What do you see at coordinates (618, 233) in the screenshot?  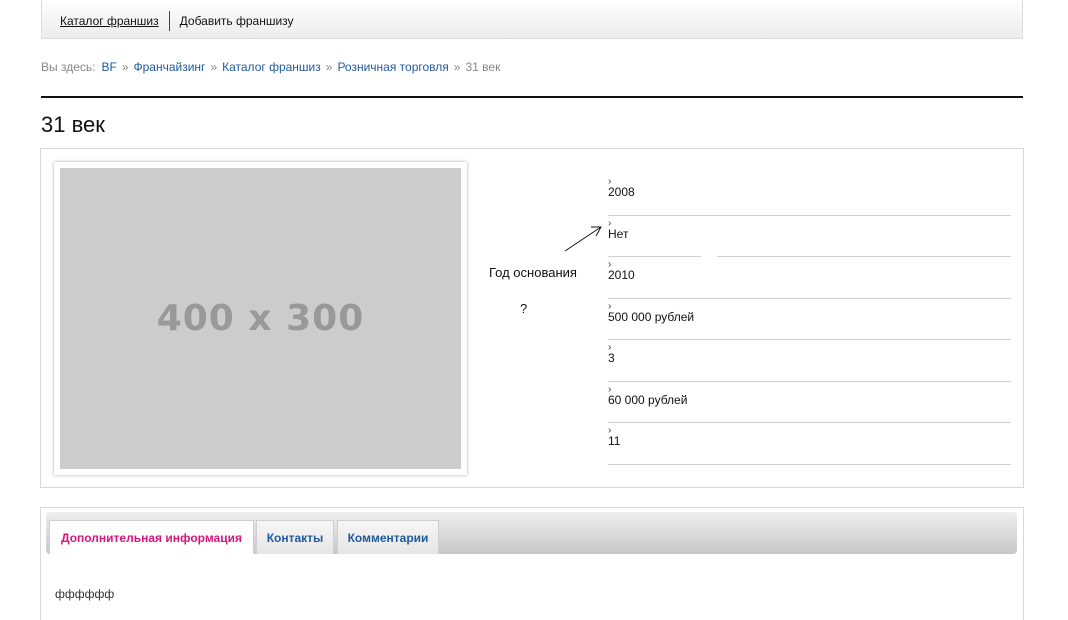 I see `detail-value: Нет` at bounding box center [618, 233].